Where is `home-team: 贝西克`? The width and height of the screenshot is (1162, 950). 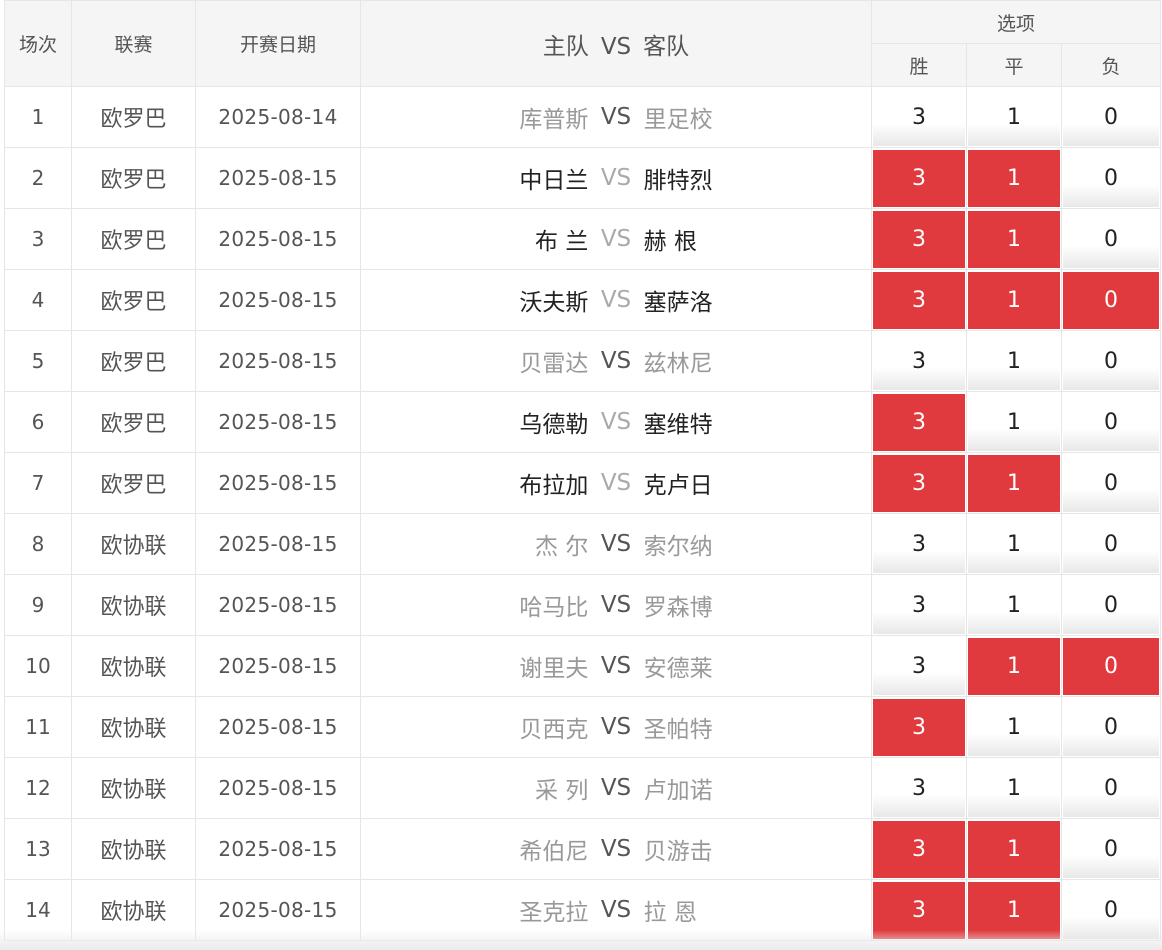 home-team: 贝西克 is located at coordinates (554, 730).